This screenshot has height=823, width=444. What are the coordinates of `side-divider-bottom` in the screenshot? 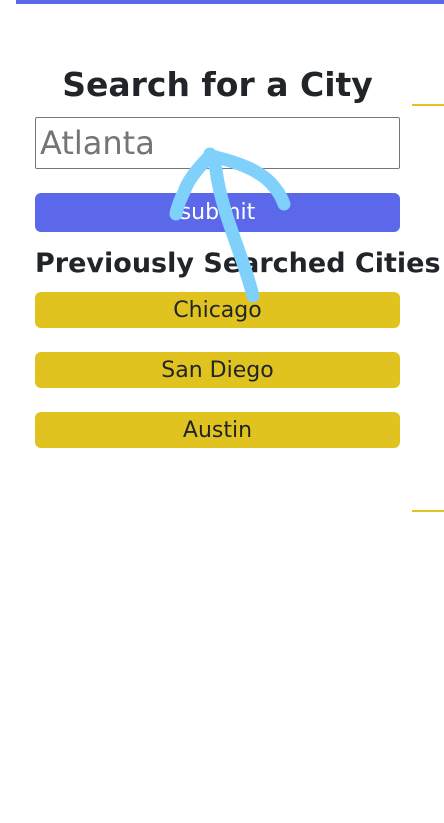 It's located at (428, 511).